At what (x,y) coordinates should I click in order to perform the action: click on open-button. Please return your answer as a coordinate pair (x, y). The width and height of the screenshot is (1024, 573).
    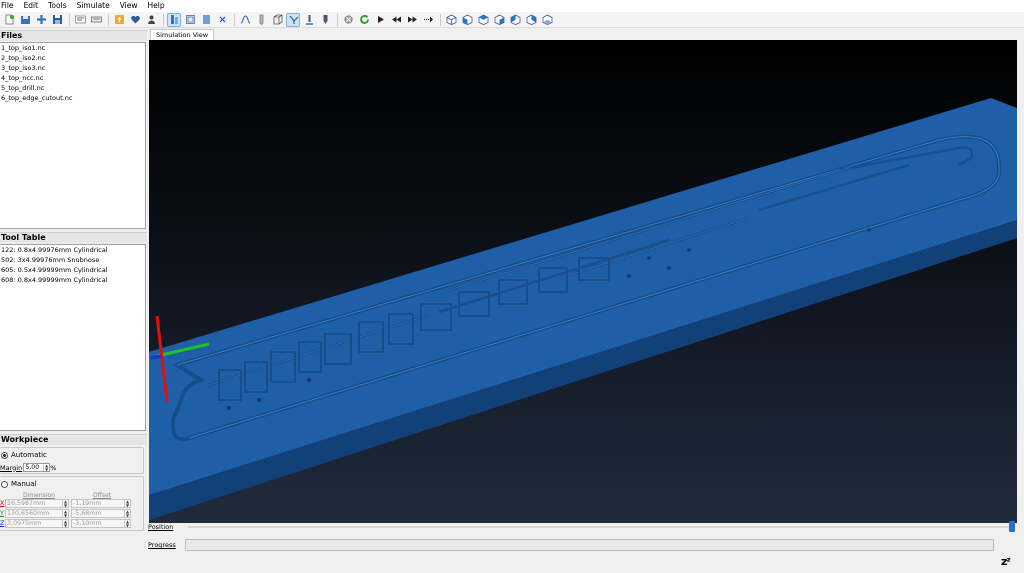
    Looking at the image, I should click on (25, 20).